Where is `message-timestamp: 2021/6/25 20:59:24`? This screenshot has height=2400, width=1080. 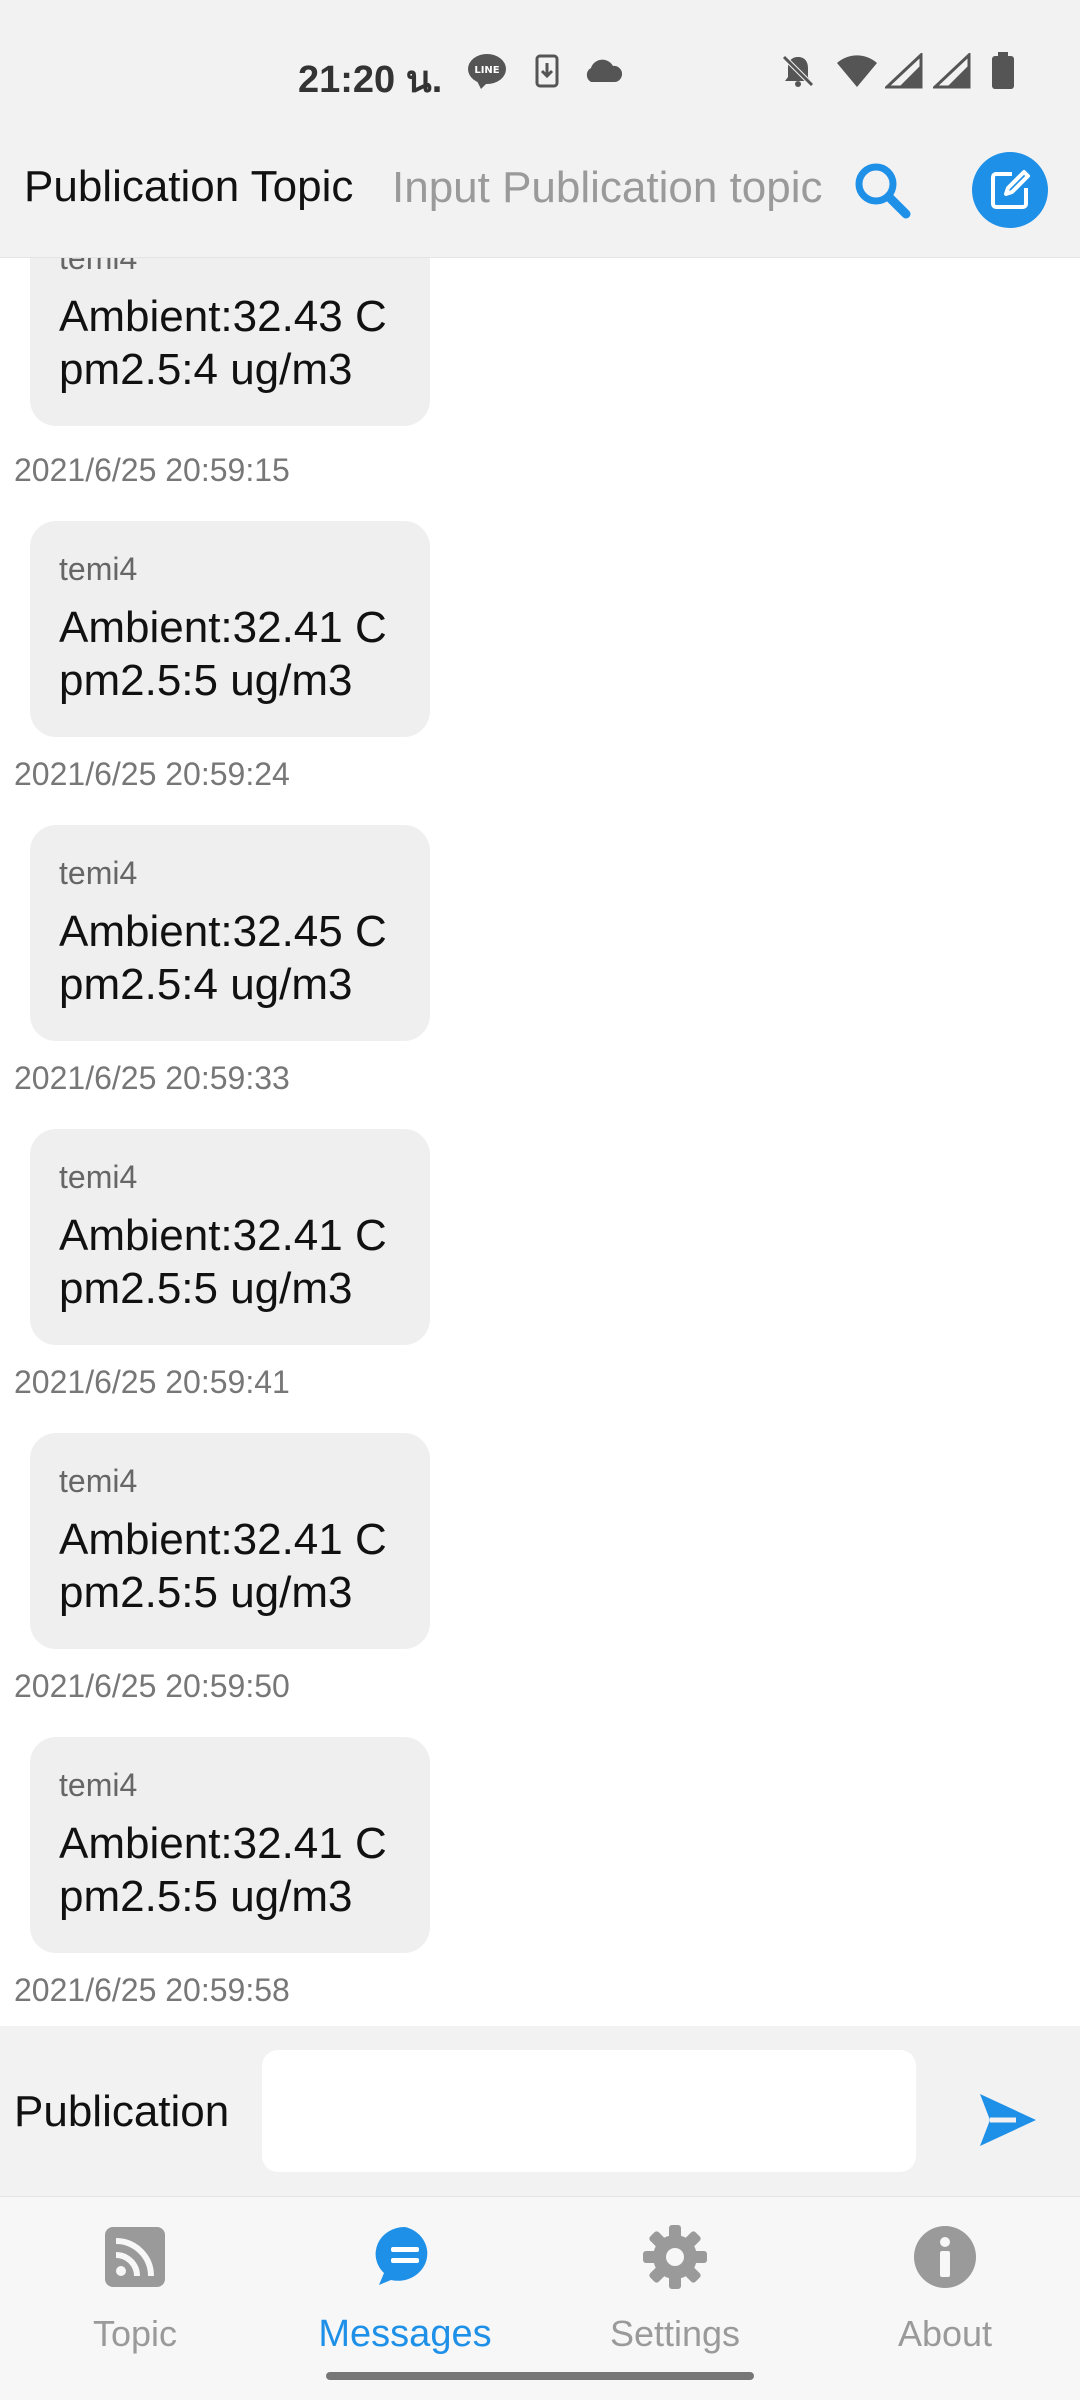 message-timestamp: 2021/6/25 20:59:24 is located at coordinates (152, 774).